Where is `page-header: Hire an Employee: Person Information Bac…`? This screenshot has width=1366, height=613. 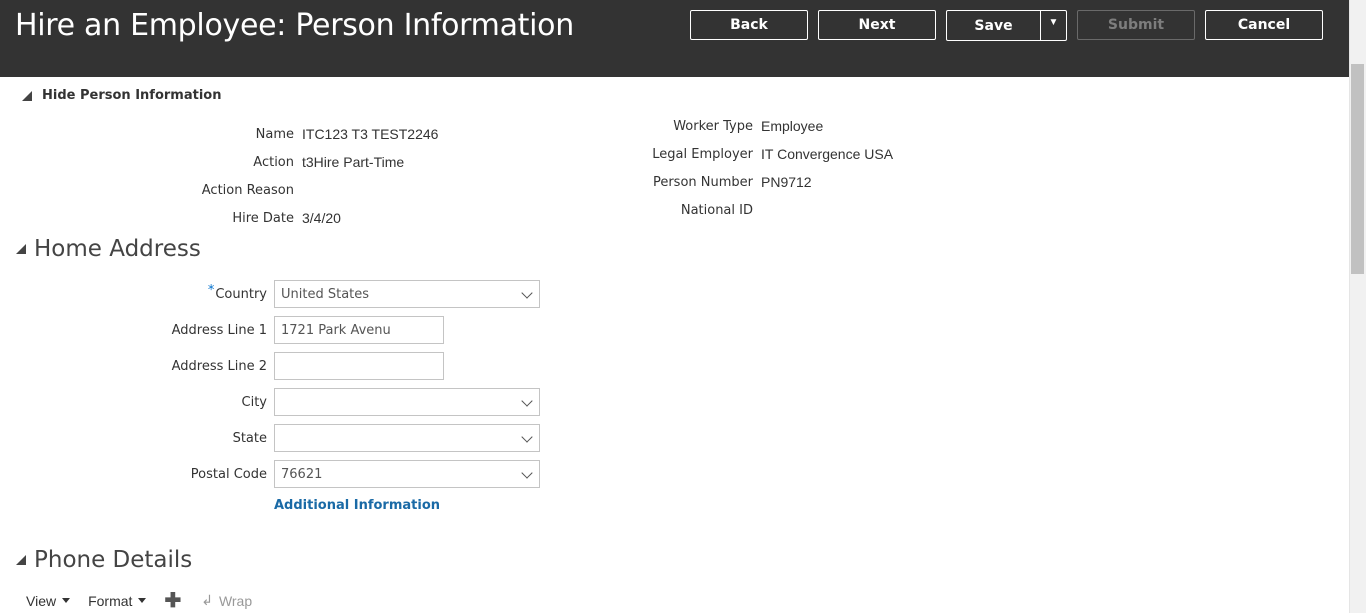 page-header: Hire an Employee: Person Information Bac… is located at coordinates (683, 38).